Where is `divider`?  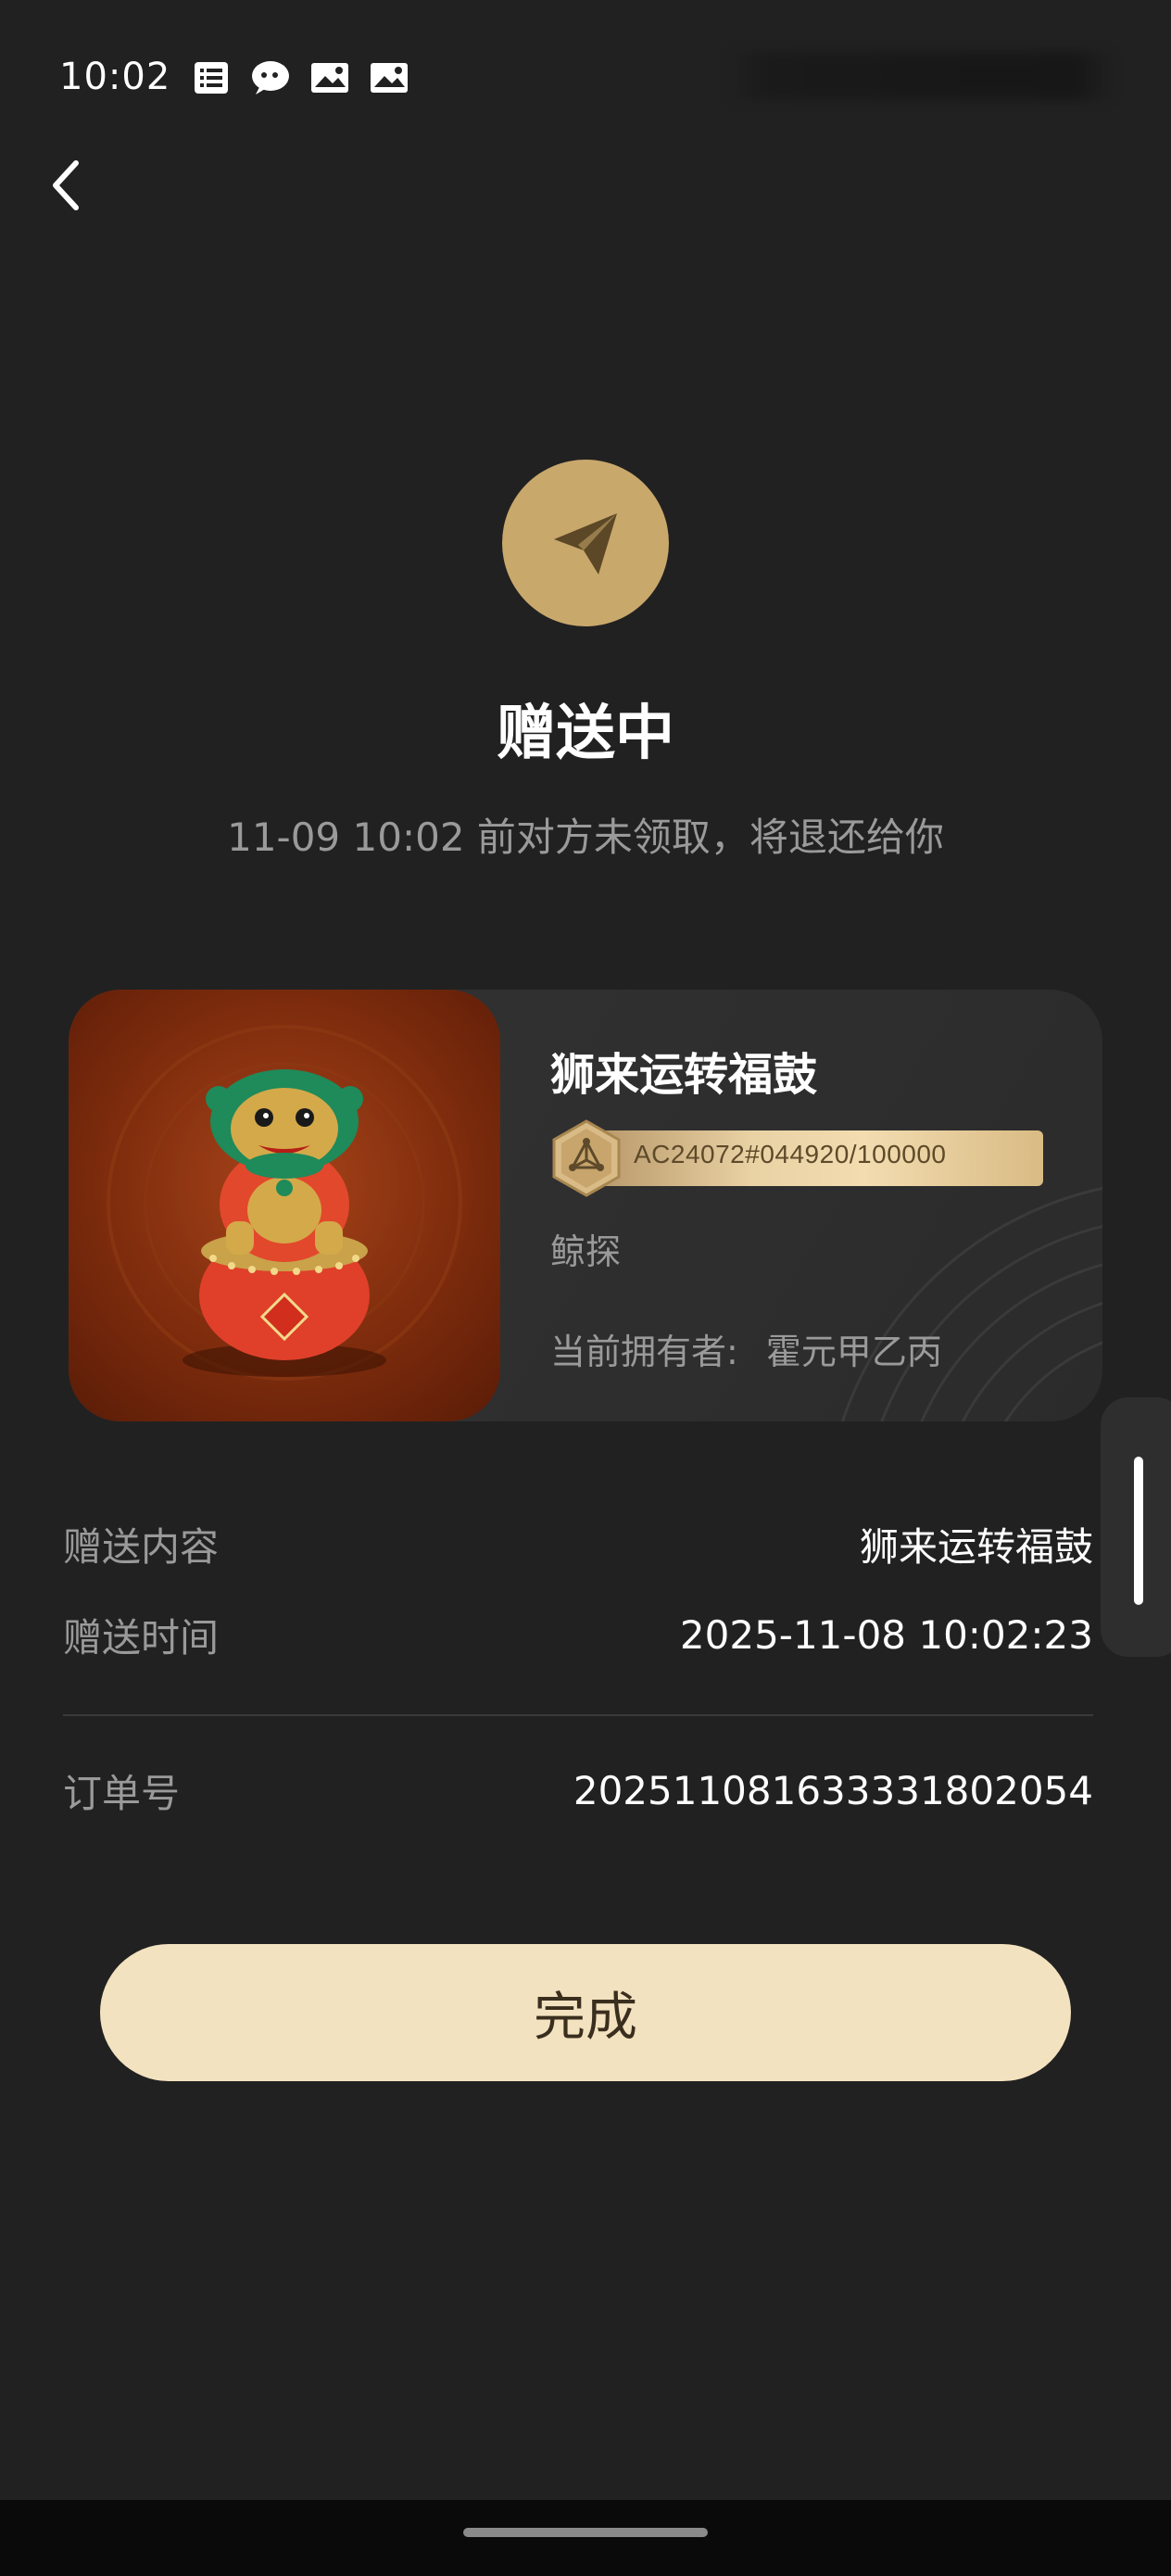
divider is located at coordinates (578, 1715).